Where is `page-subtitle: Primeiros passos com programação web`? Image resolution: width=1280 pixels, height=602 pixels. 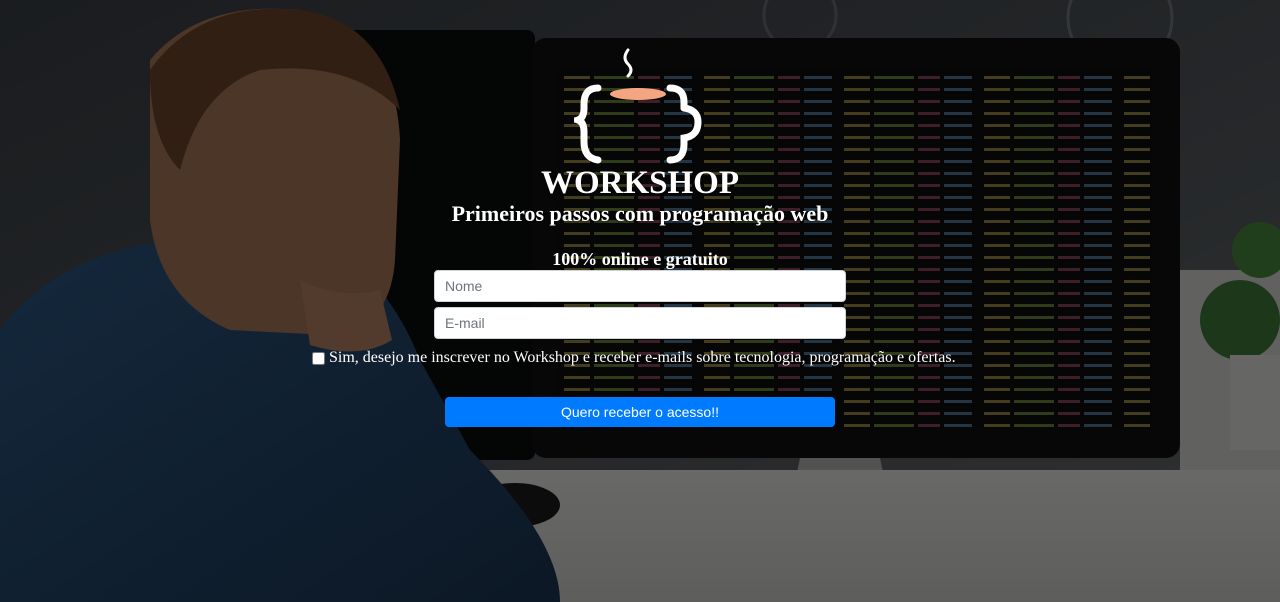
page-subtitle: Primeiros passos com programação web is located at coordinates (640, 213).